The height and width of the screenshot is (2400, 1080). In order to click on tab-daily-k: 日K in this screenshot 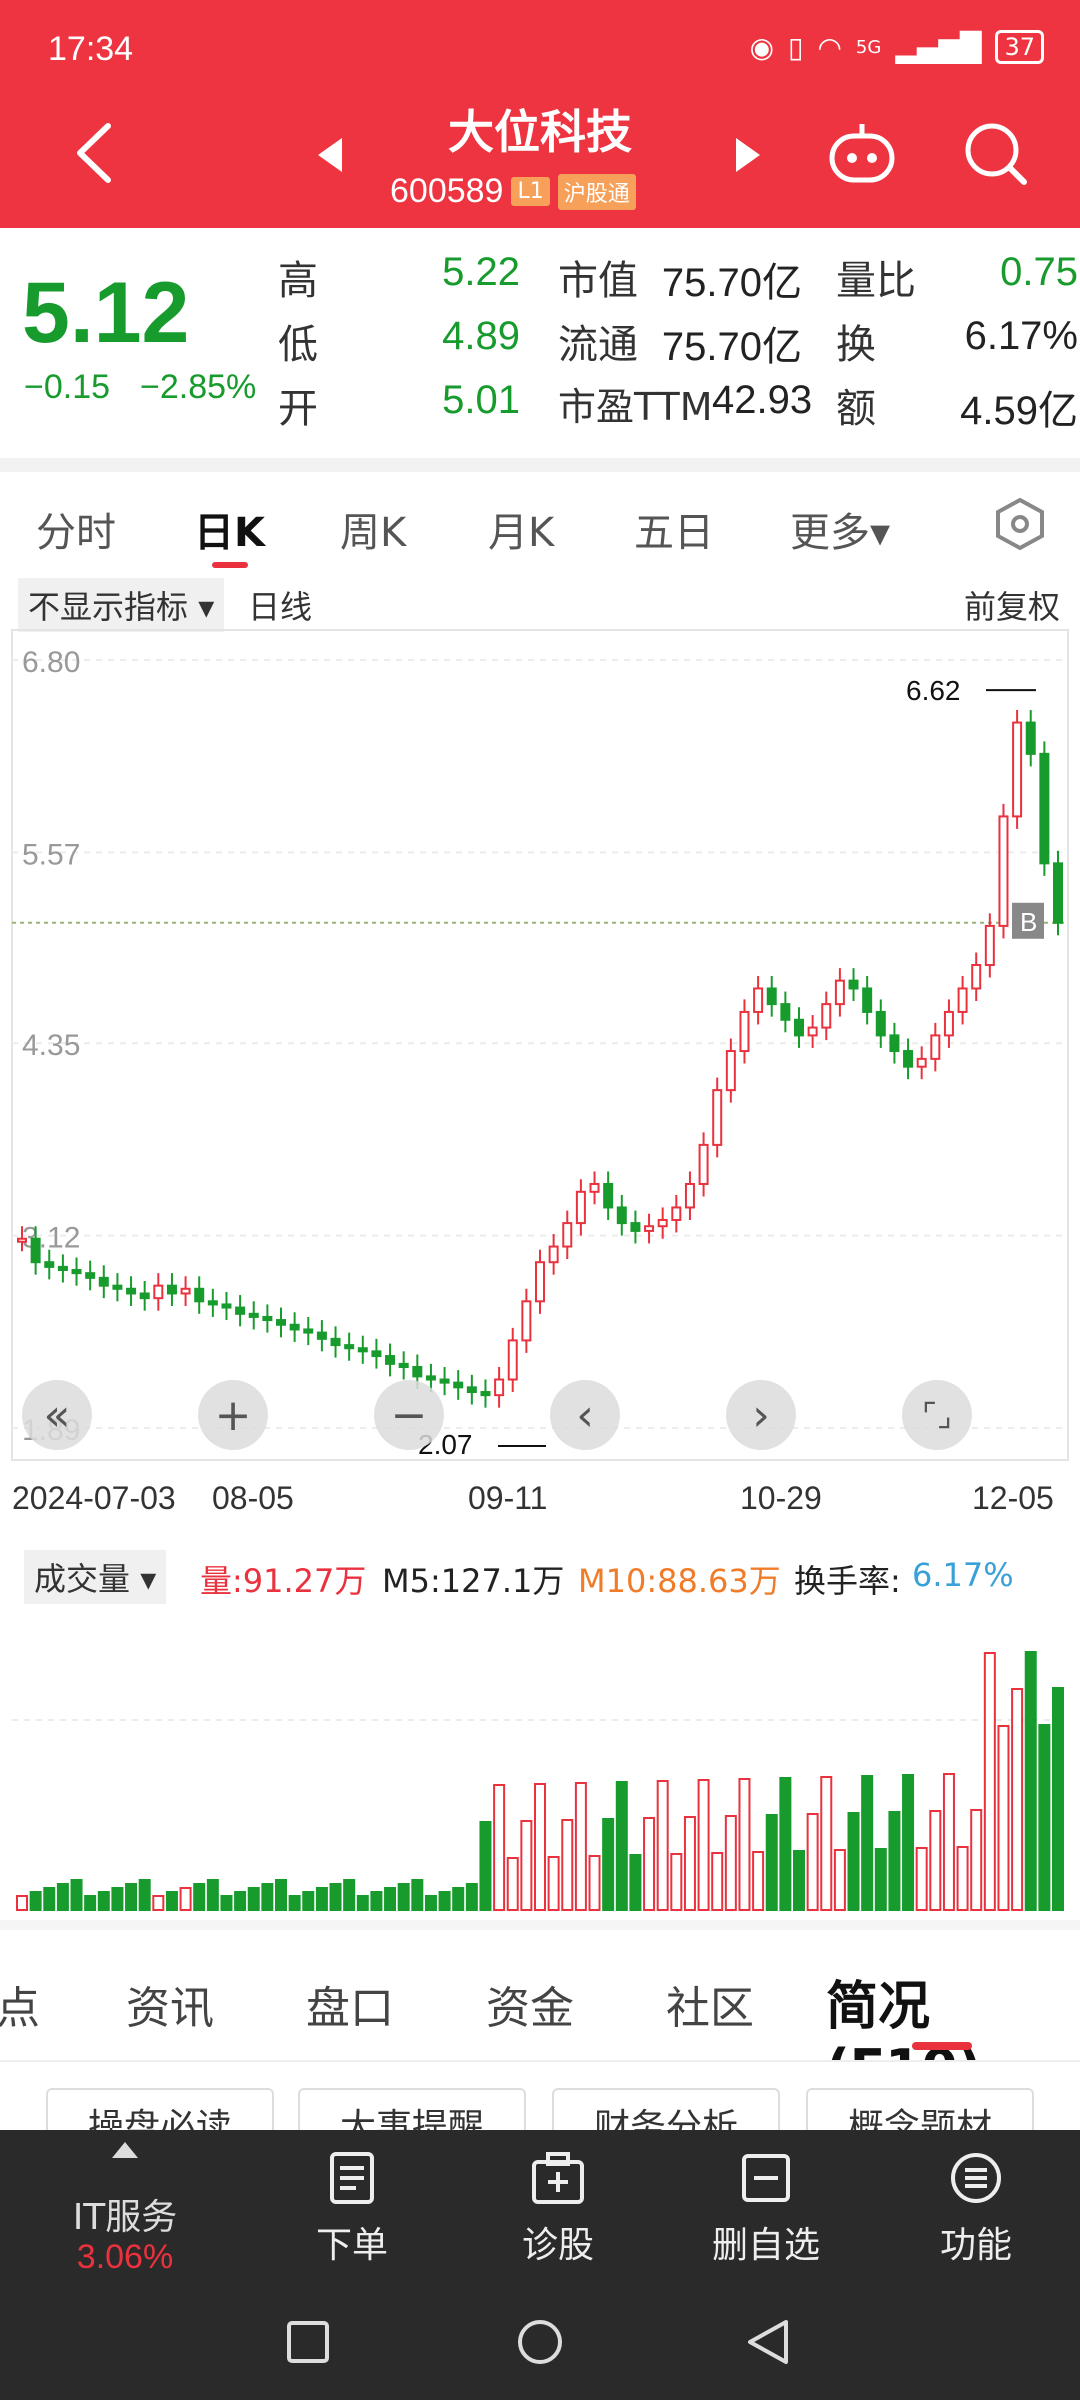, I will do `click(229, 529)`.